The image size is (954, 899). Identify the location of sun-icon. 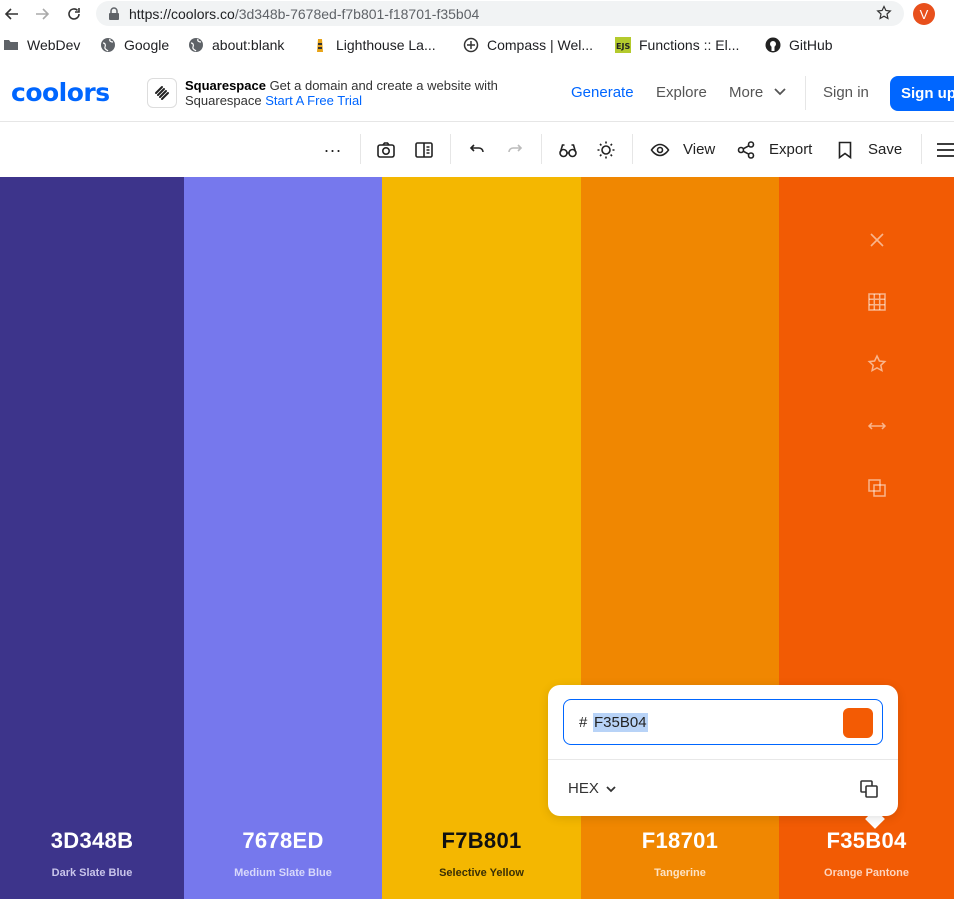
(606, 150).